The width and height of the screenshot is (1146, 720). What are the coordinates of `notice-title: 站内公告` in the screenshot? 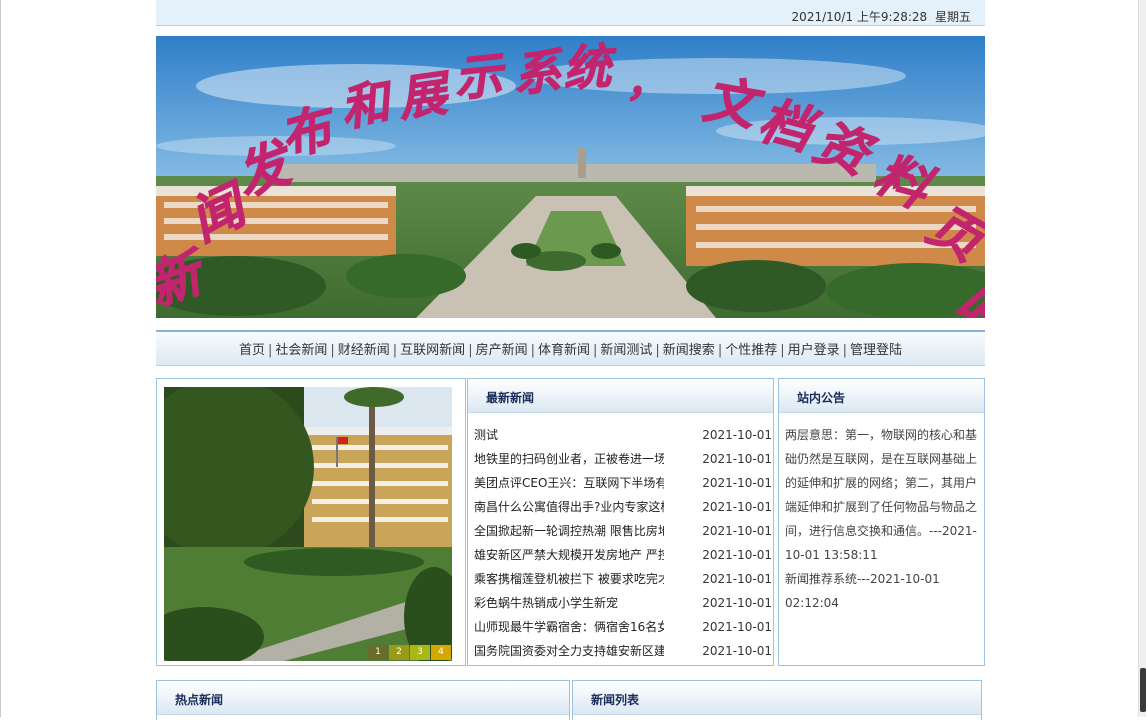 It's located at (821, 398).